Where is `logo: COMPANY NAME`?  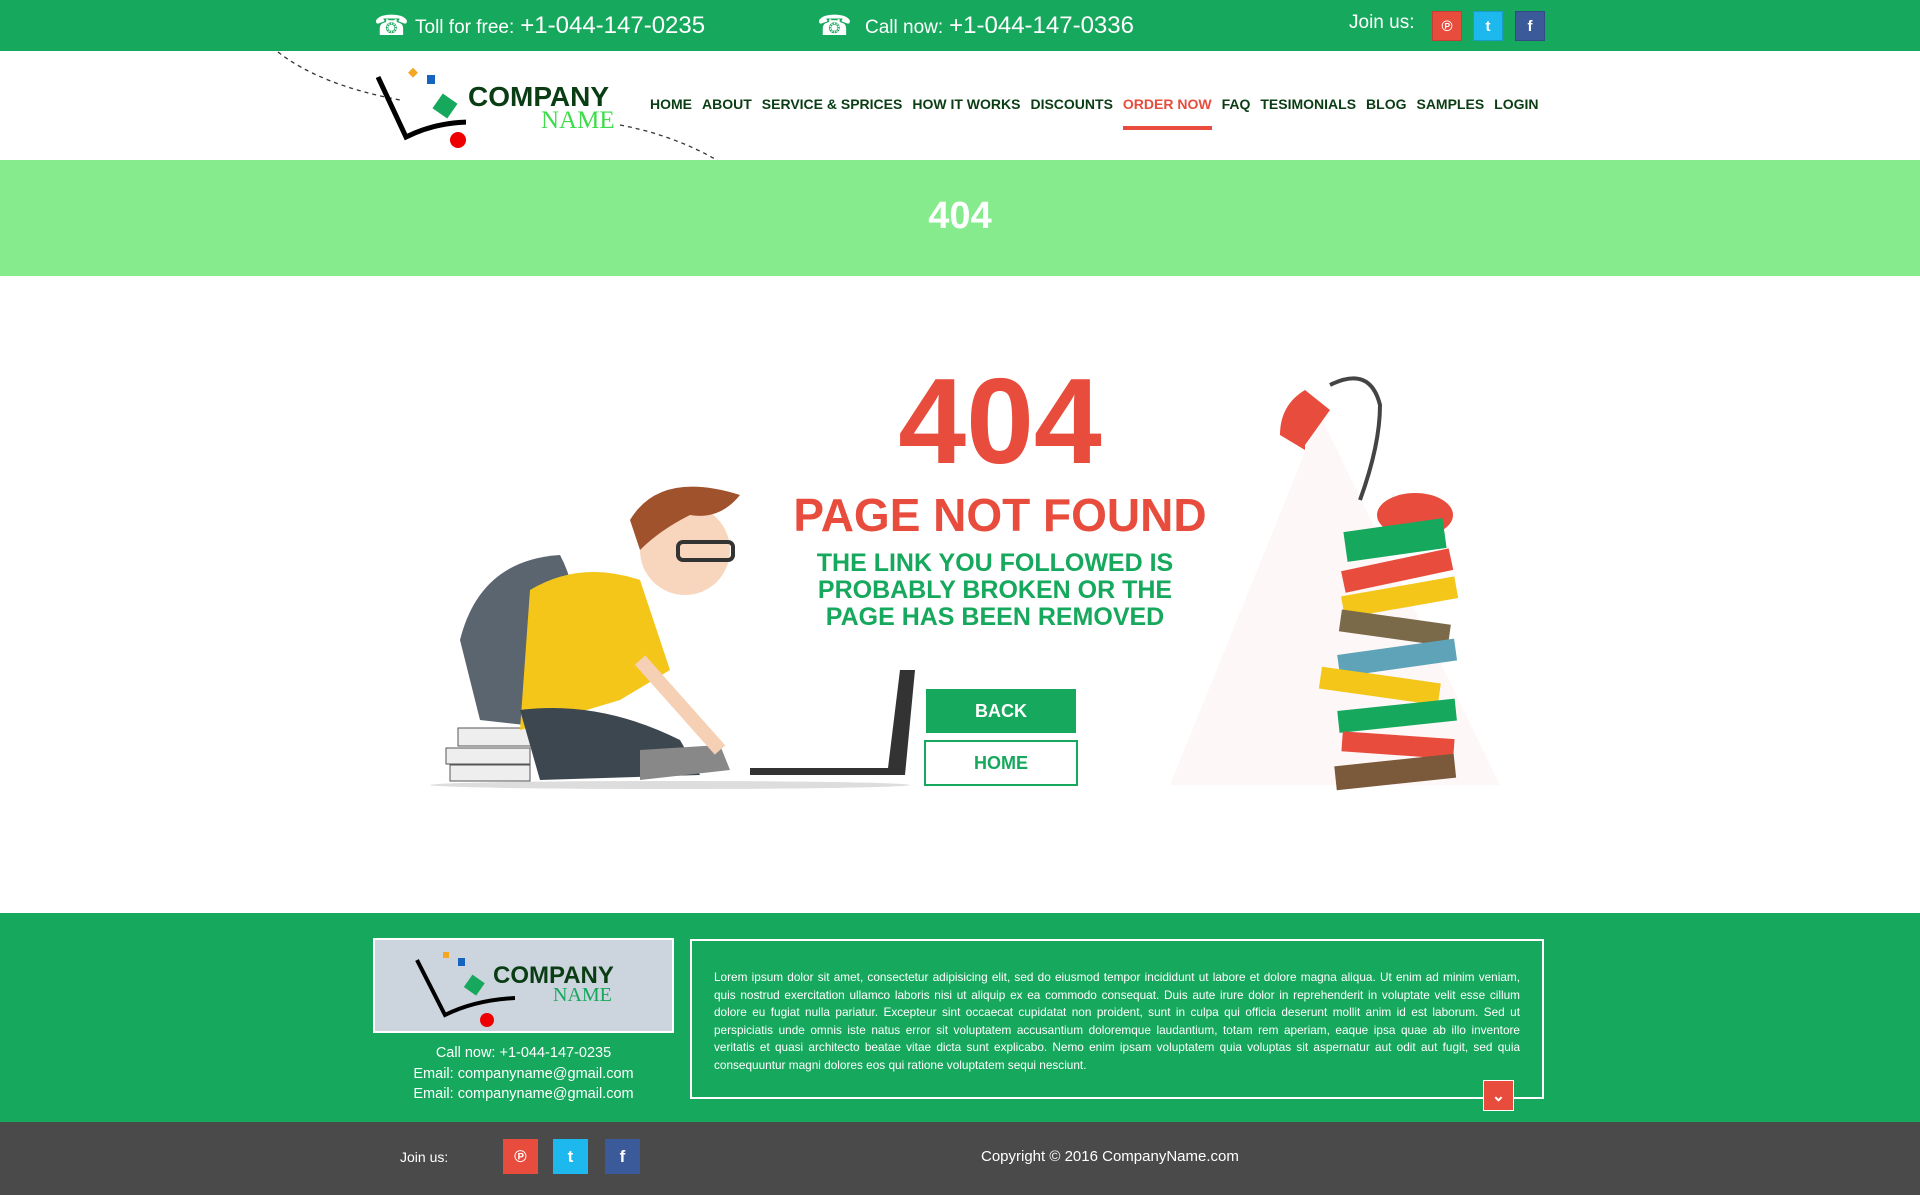
logo: COMPANY NAME is located at coordinates (498, 109).